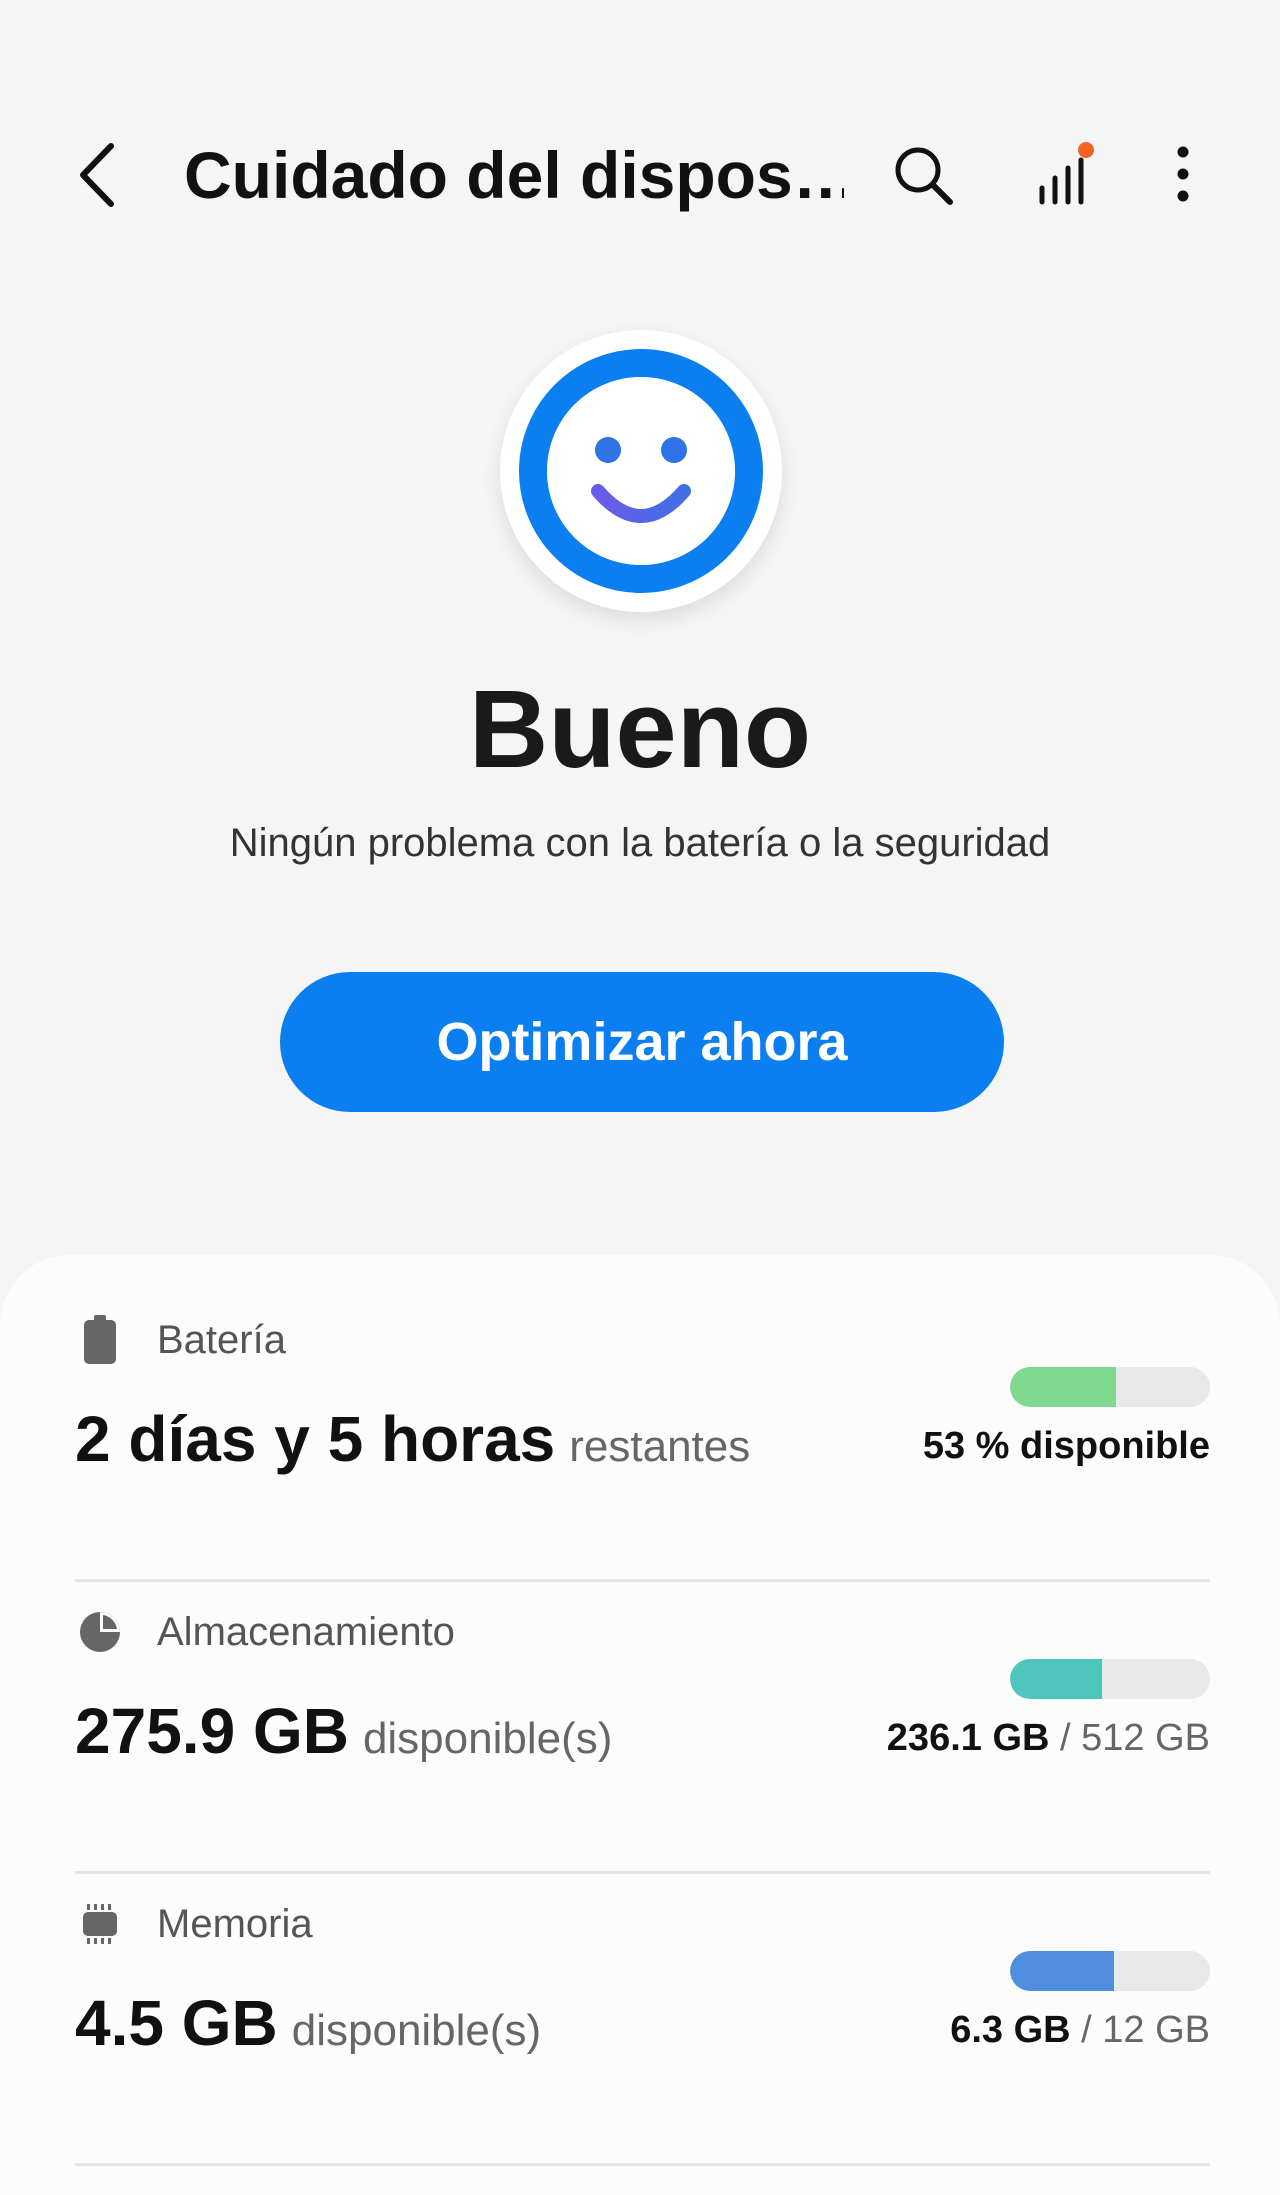 The width and height of the screenshot is (1280, 2195). Describe the element at coordinates (642, 2164) in the screenshot. I see `divider` at that location.